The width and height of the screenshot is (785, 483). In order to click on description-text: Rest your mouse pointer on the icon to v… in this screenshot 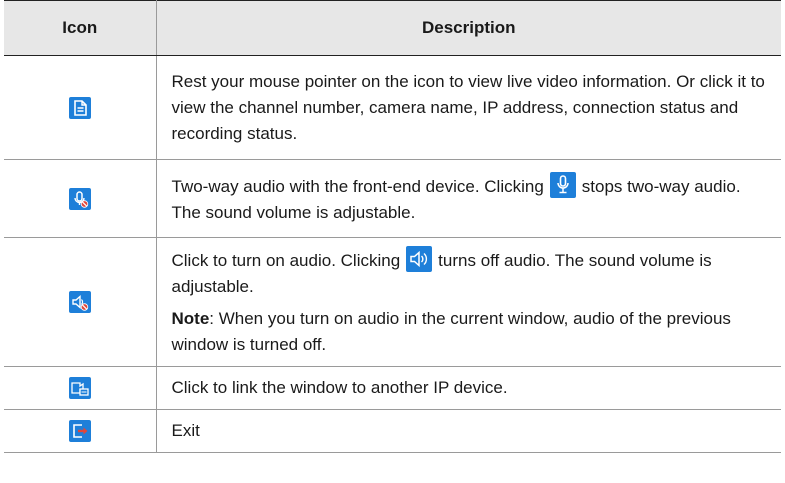, I will do `click(468, 107)`.